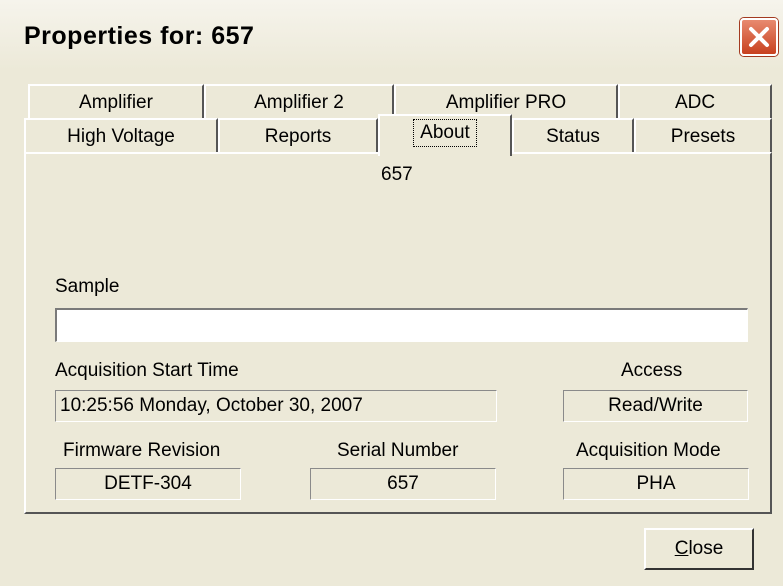 Image resolution: width=783 pixels, height=586 pixels. I want to click on tab-label: Presets, so click(703, 136).